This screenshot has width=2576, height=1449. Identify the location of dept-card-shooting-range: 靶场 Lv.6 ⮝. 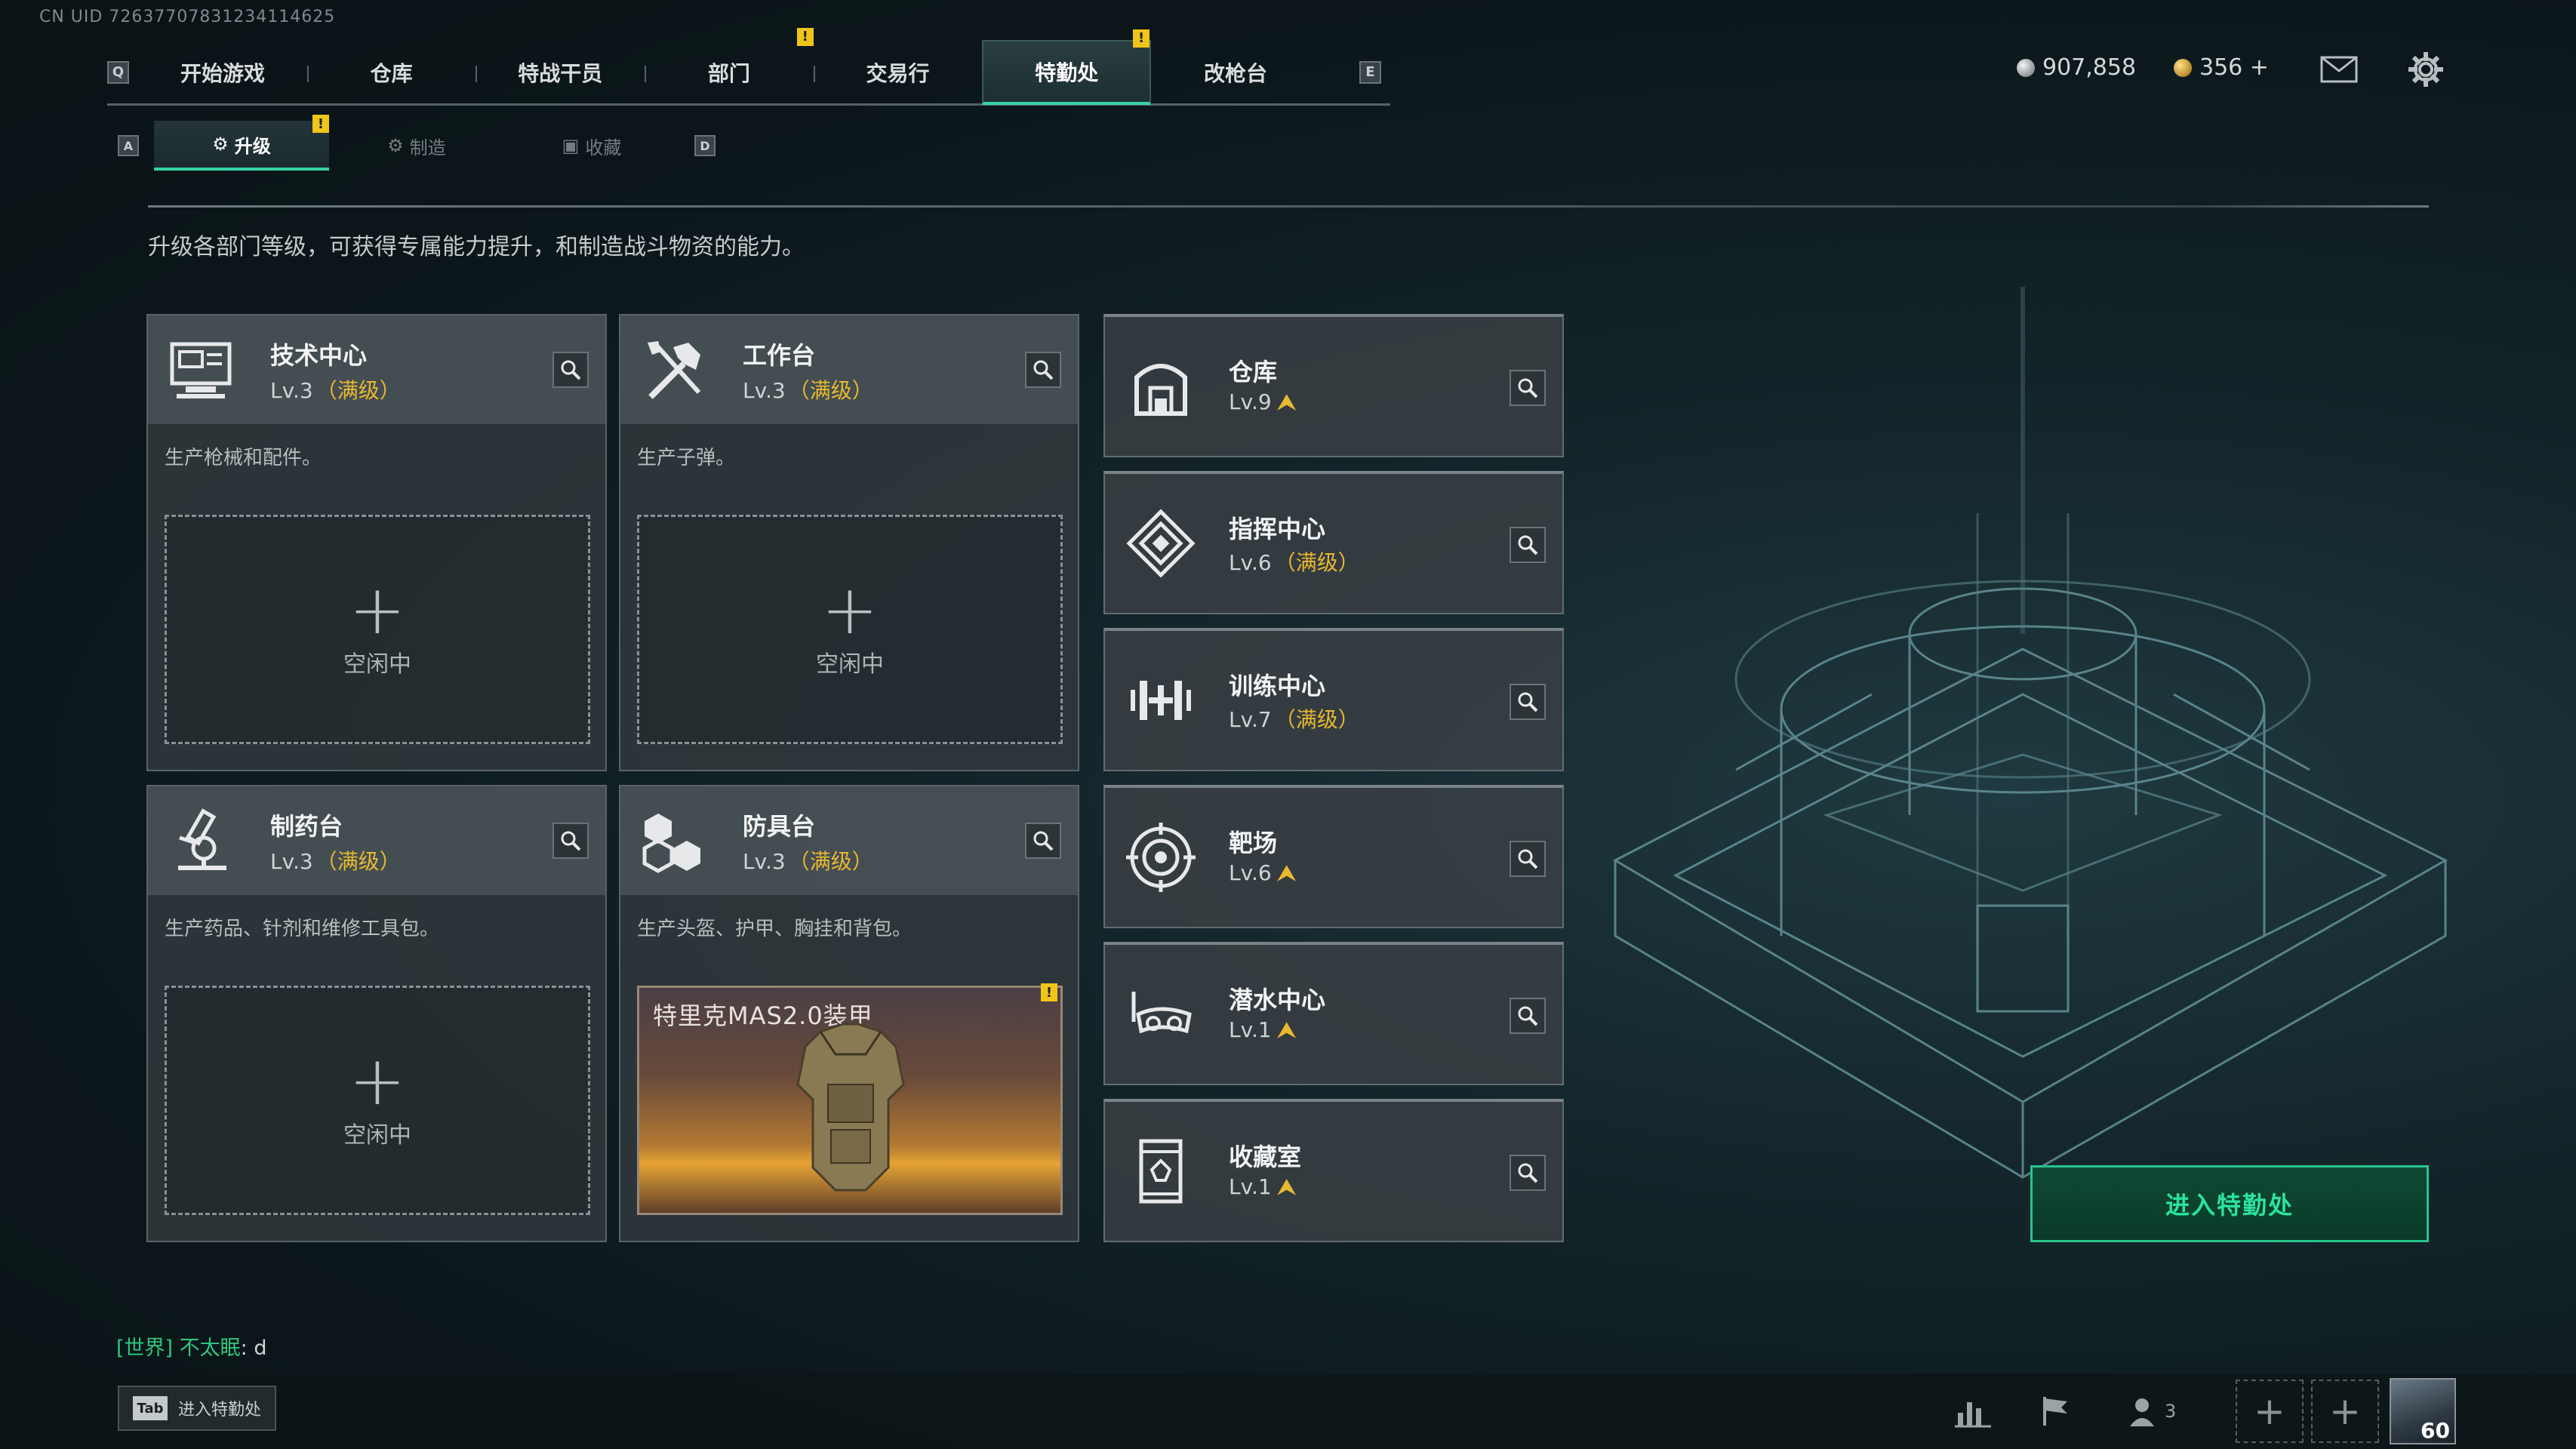
(1333, 856).